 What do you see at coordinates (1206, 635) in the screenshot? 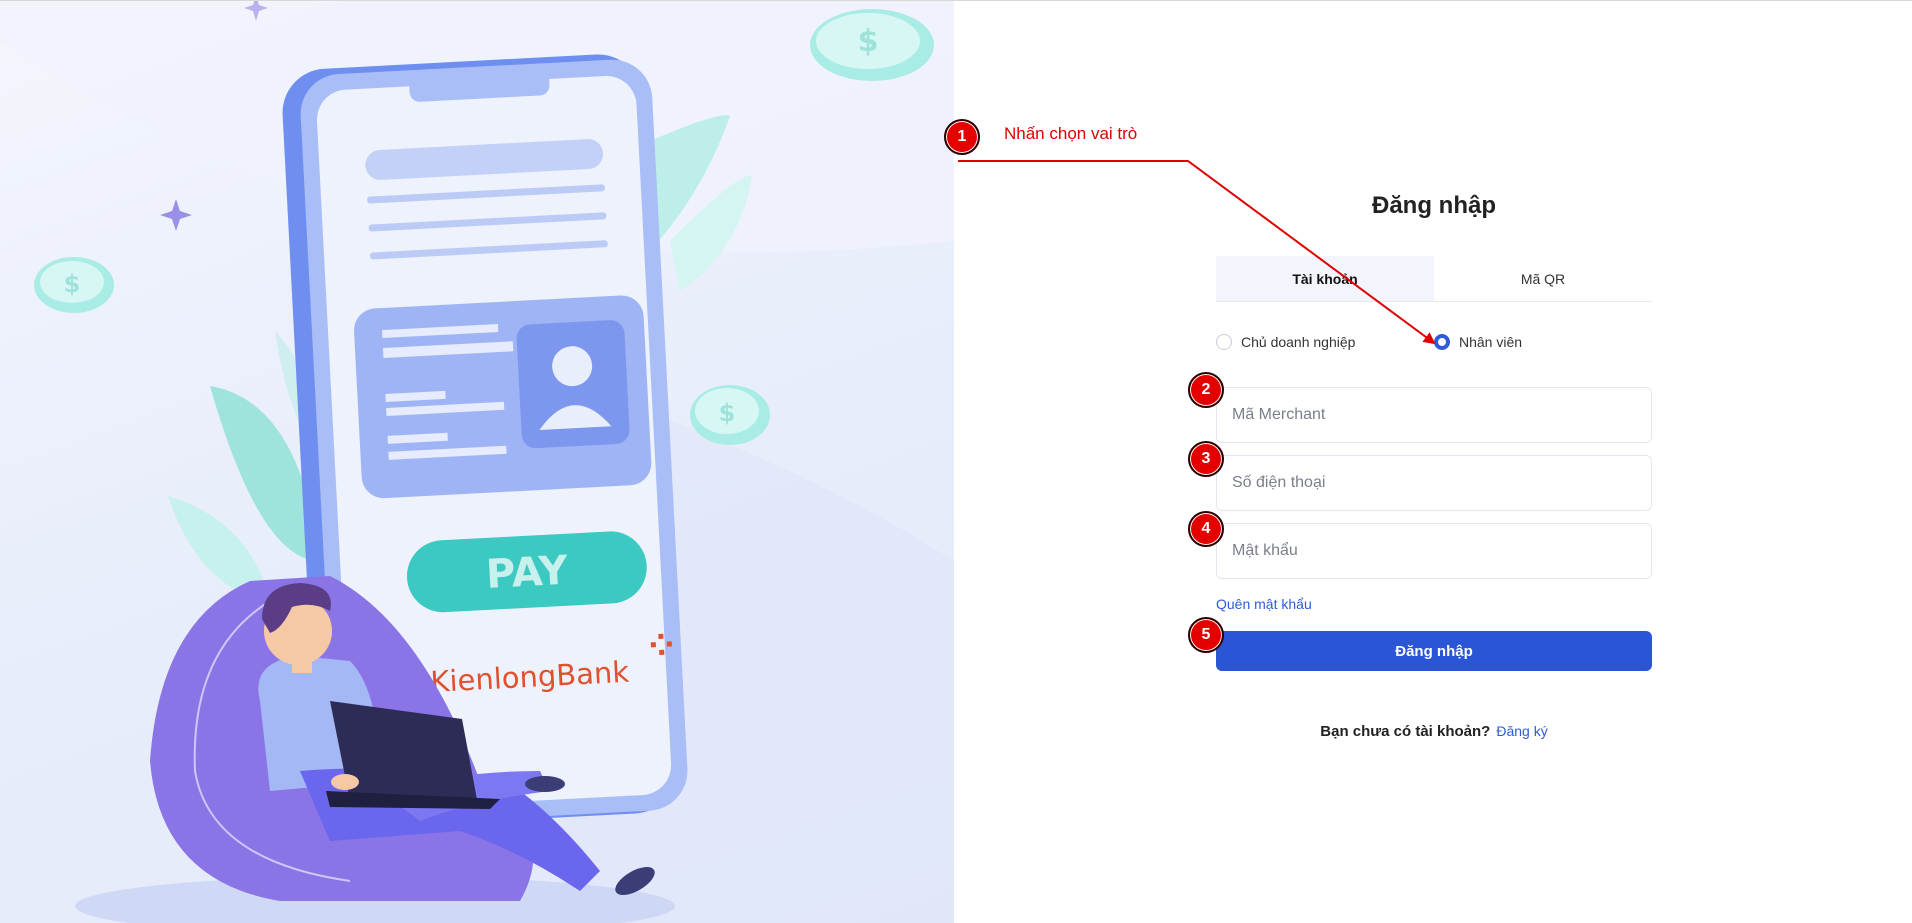
I see `step-badge-5: 5` at bounding box center [1206, 635].